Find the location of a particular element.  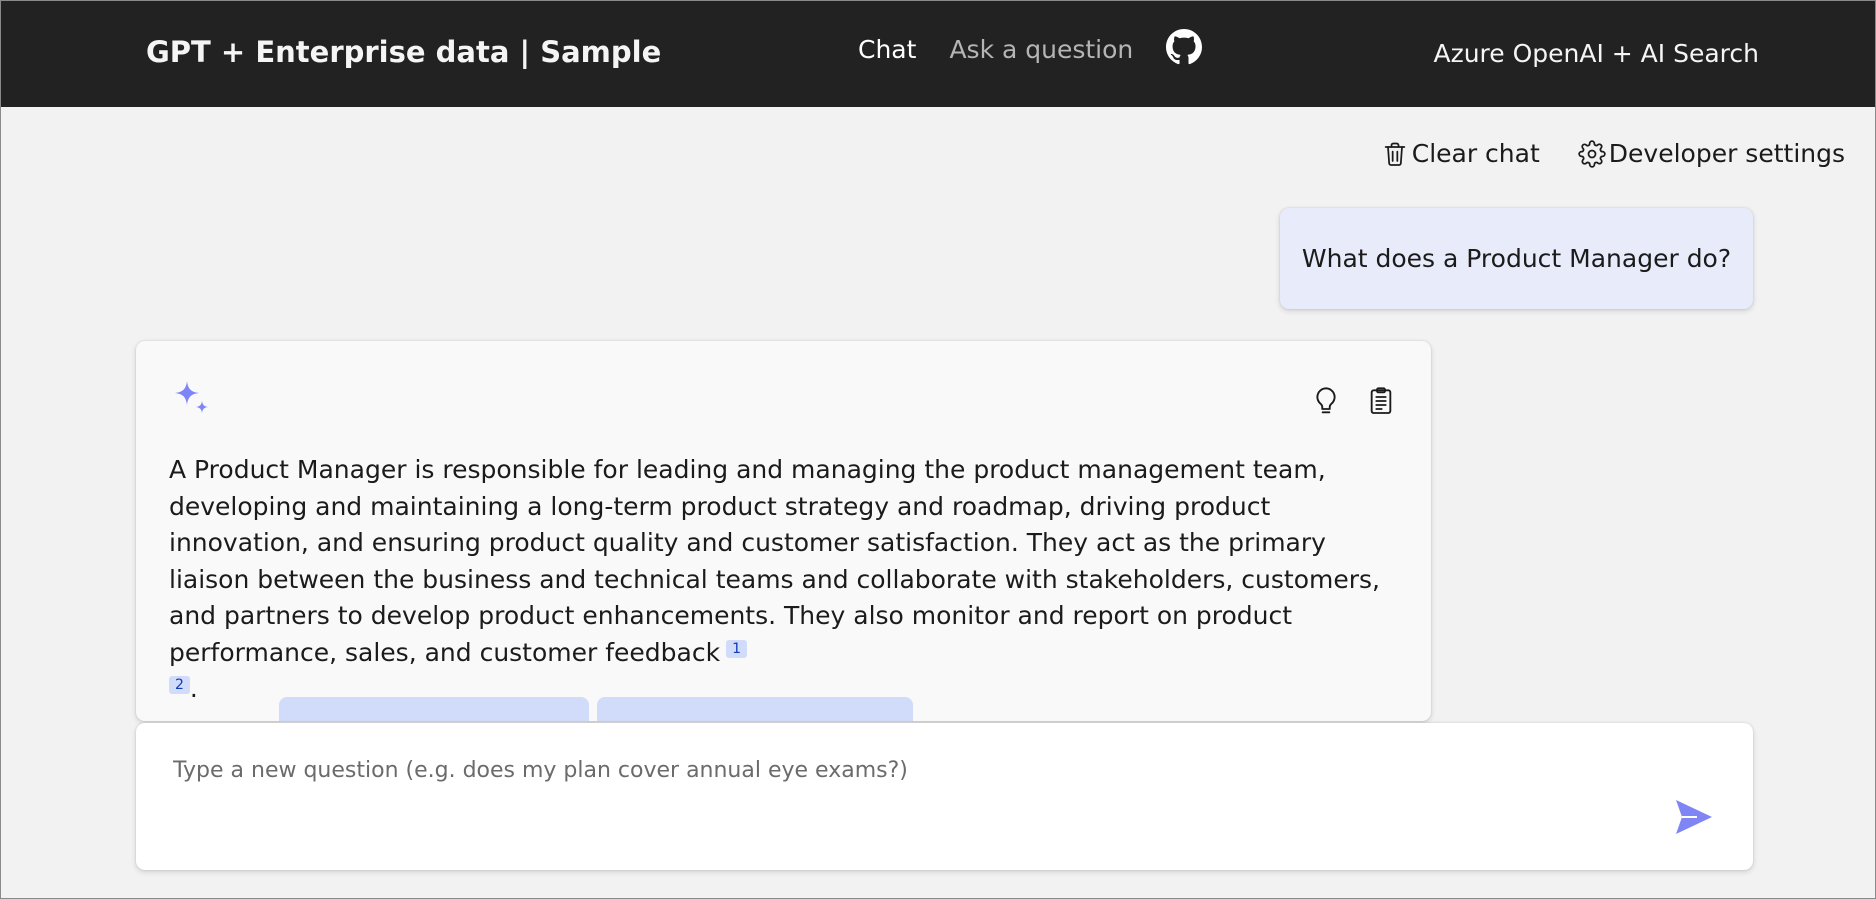

top-nav: Chat Ask a question is located at coordinates (1030, 47).